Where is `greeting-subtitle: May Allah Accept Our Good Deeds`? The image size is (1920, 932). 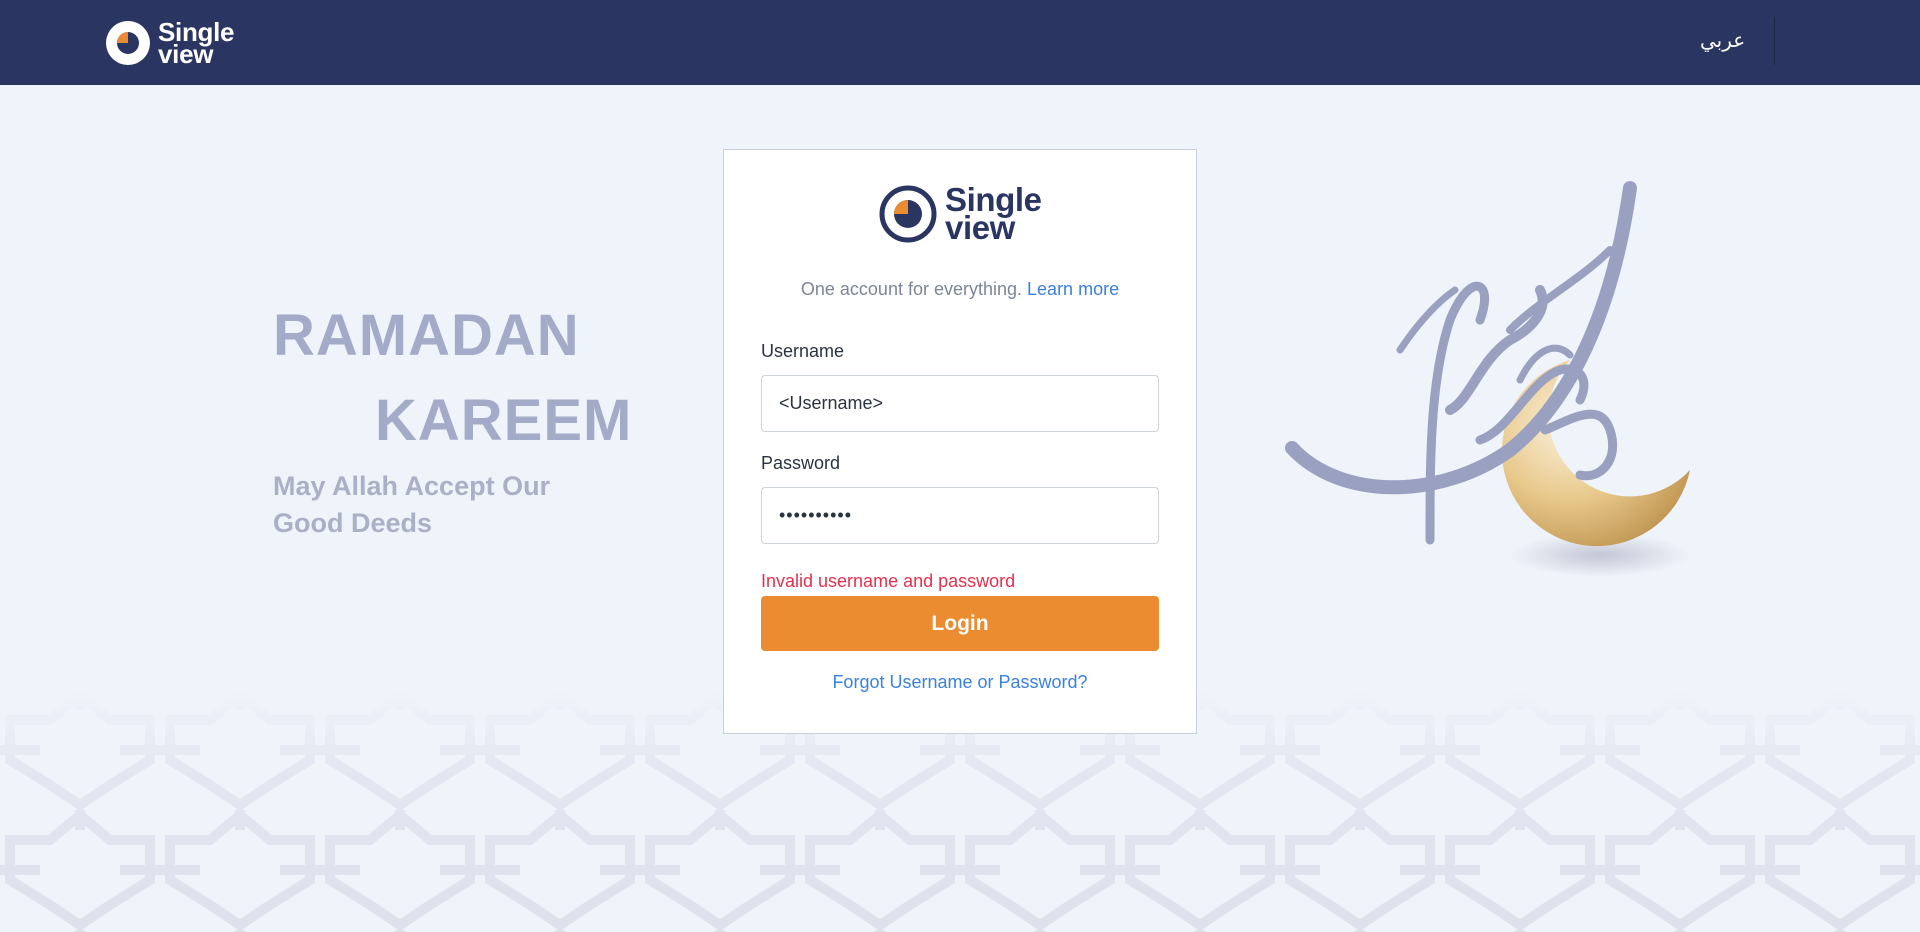 greeting-subtitle: May Allah Accept Our Good Deeds is located at coordinates (412, 504).